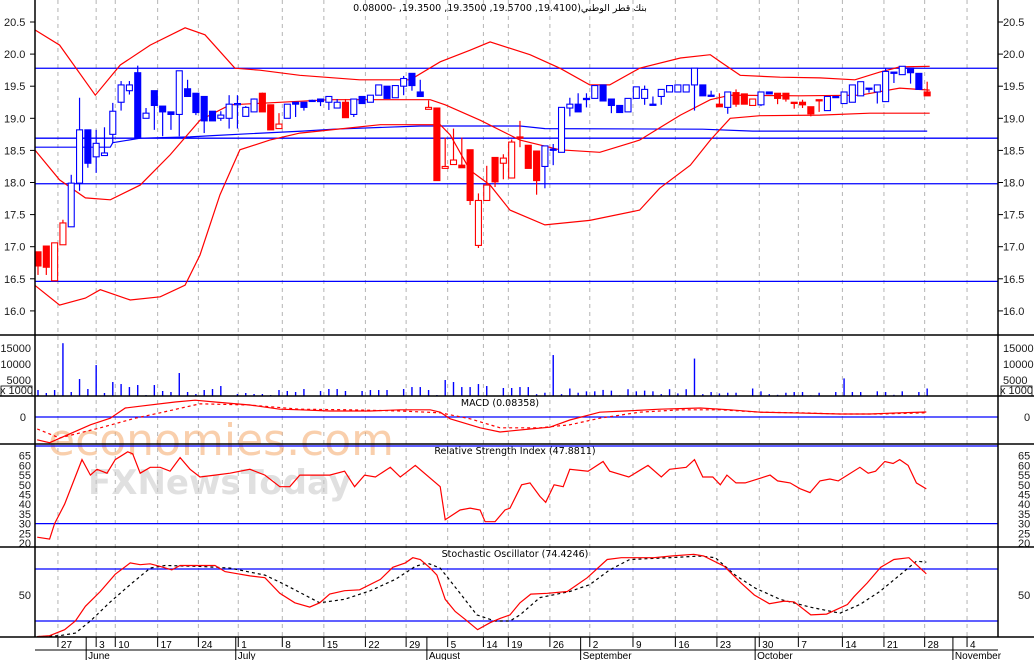 Image resolution: width=1034 pixels, height=660 pixels. I want to click on rsi-title: Relative Strength Index (47.8811), so click(514, 451).